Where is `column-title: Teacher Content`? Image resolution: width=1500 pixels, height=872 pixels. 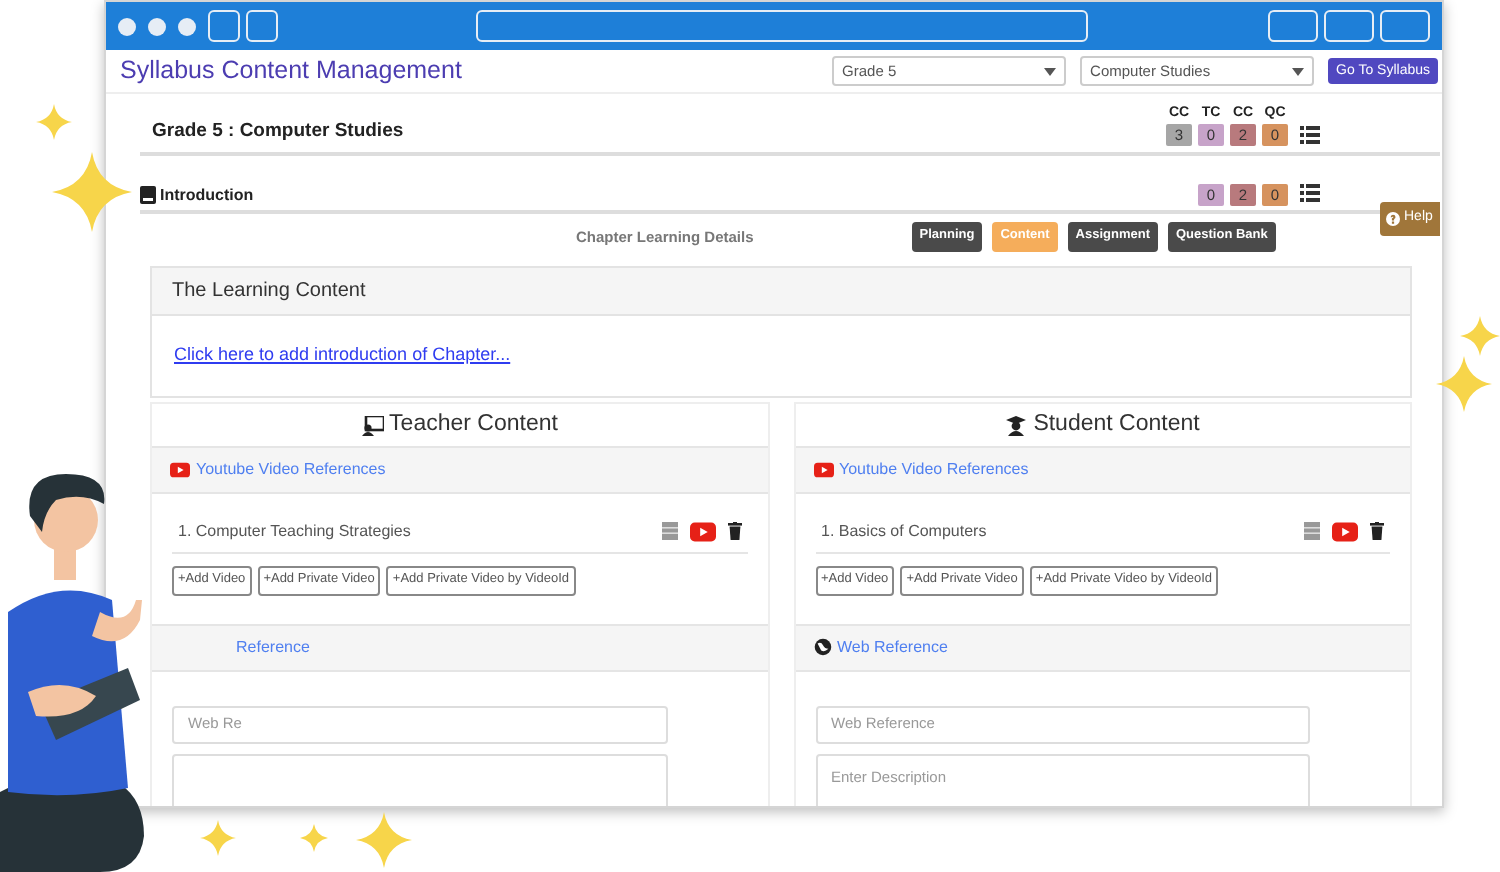
column-title: Teacher Content is located at coordinates (473, 424).